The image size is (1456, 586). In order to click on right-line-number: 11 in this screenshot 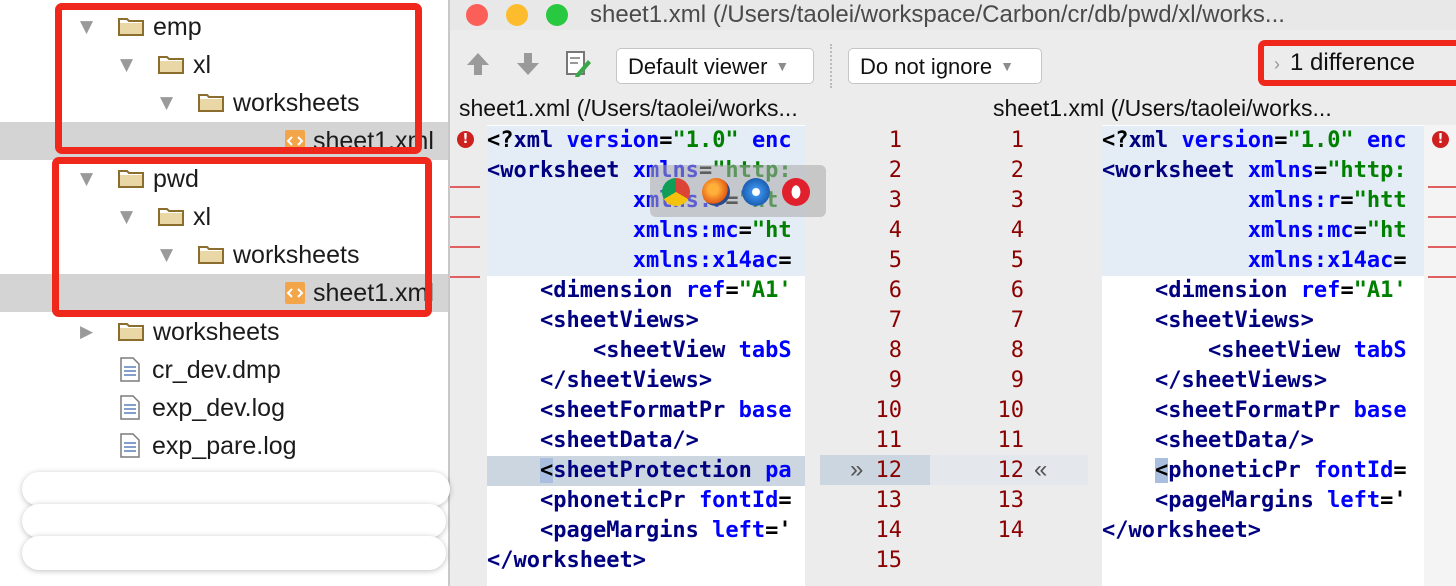, I will do `click(1011, 440)`.